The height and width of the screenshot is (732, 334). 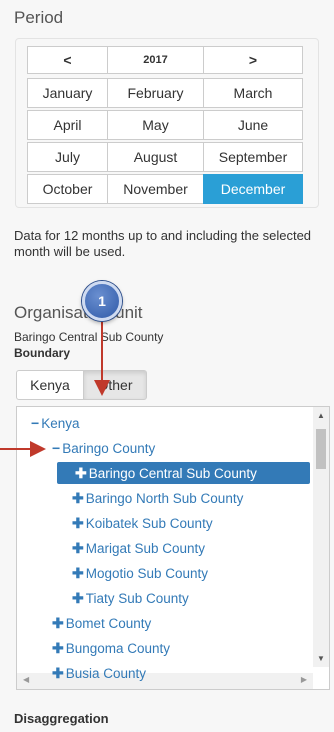 What do you see at coordinates (67, 189) in the screenshot?
I see `month-october-button: October` at bounding box center [67, 189].